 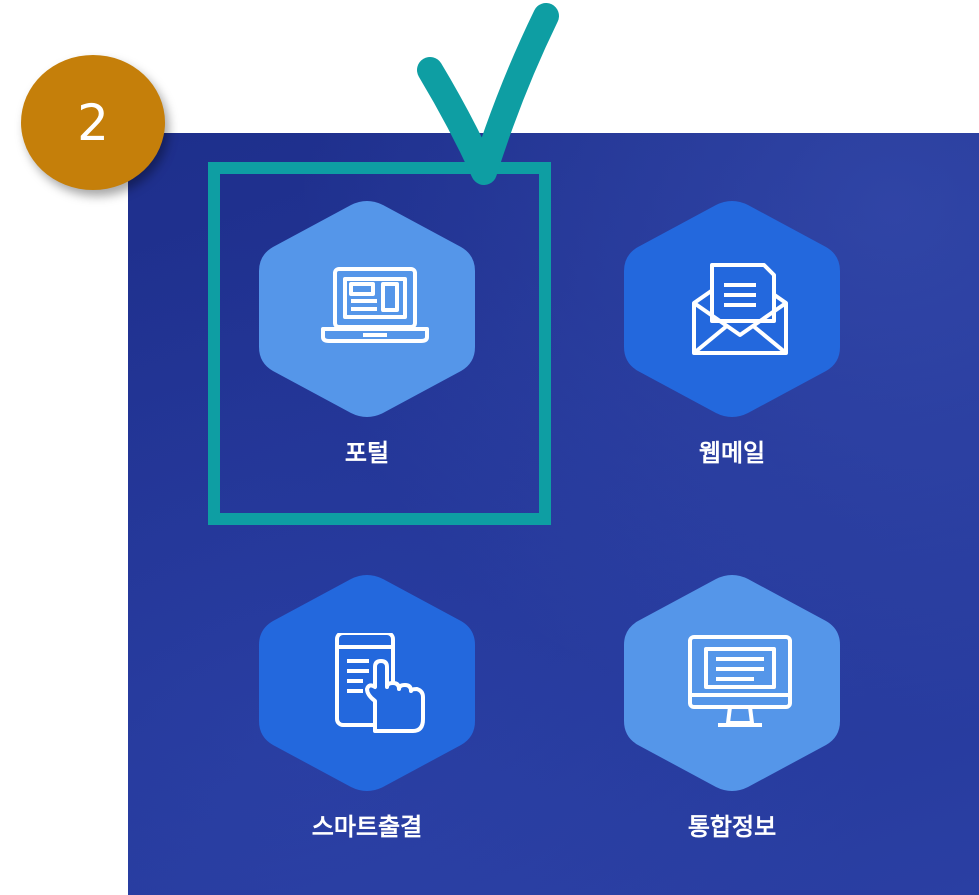 I want to click on hexagon-webmail, so click(x=732, y=309).